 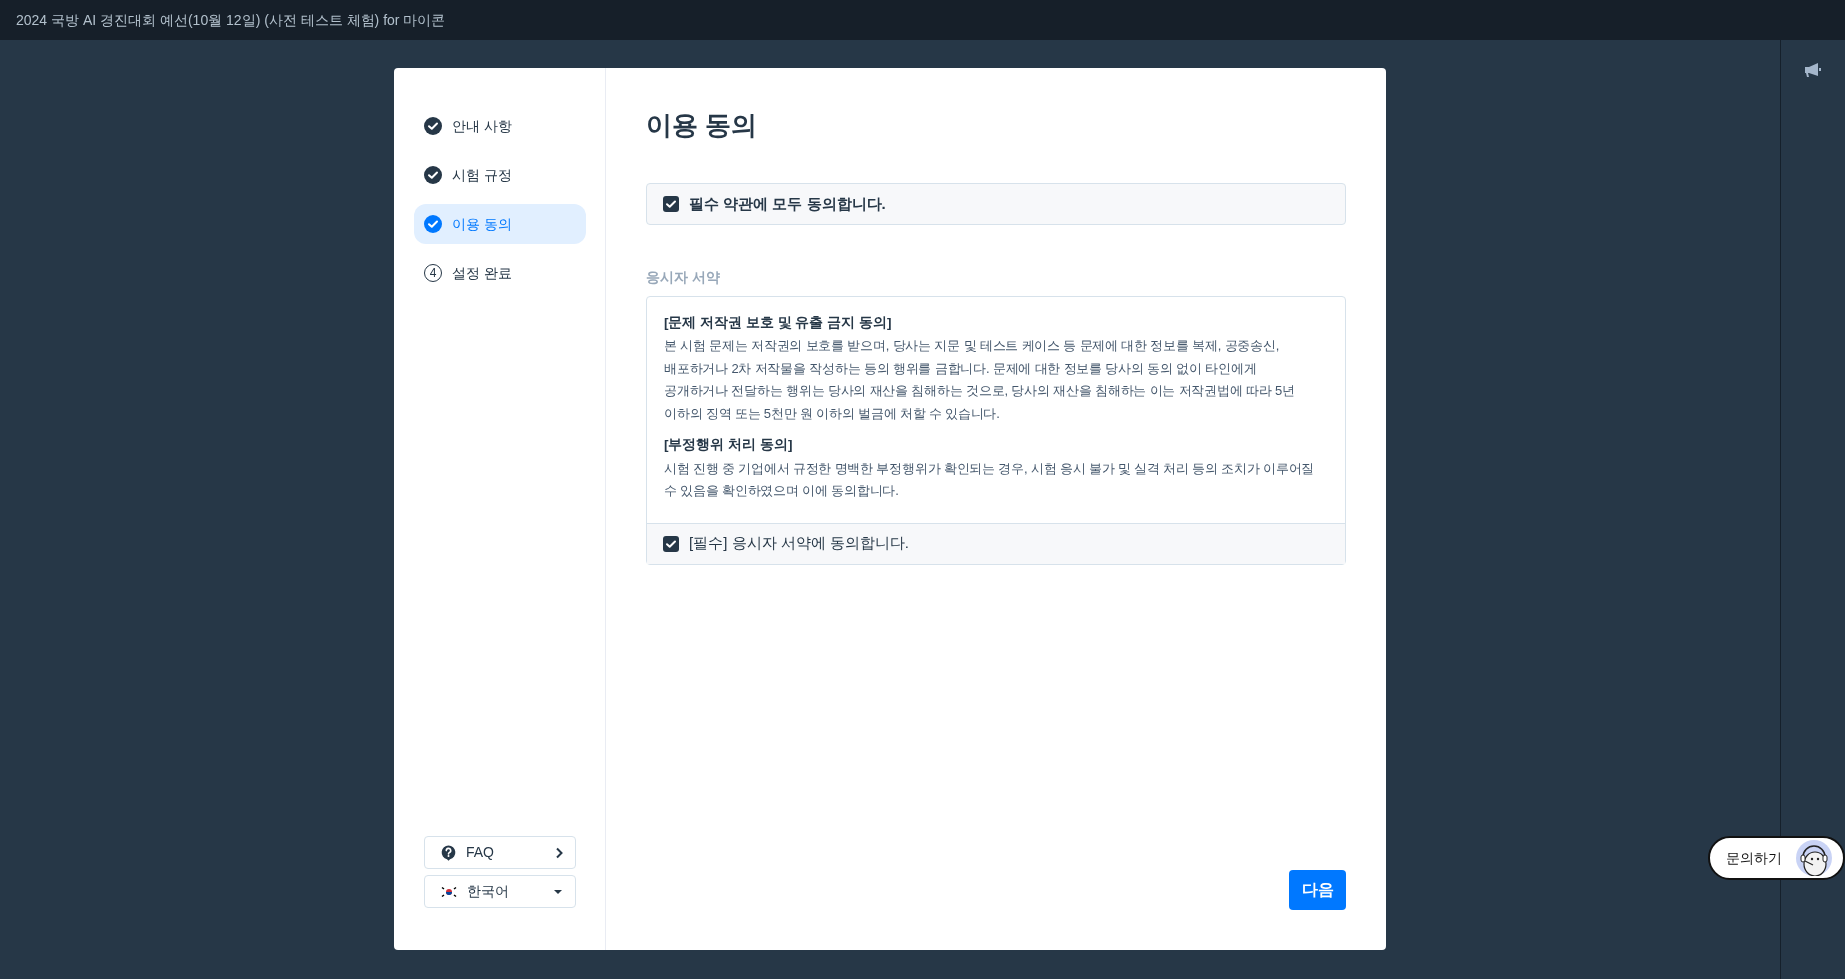 I want to click on megaphone-icon, so click(x=1813, y=70).